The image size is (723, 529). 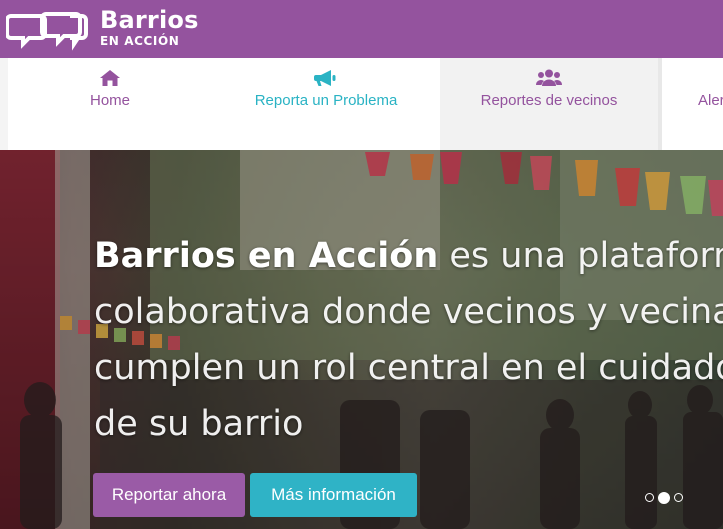 What do you see at coordinates (549, 77) in the screenshot?
I see `users-icon` at bounding box center [549, 77].